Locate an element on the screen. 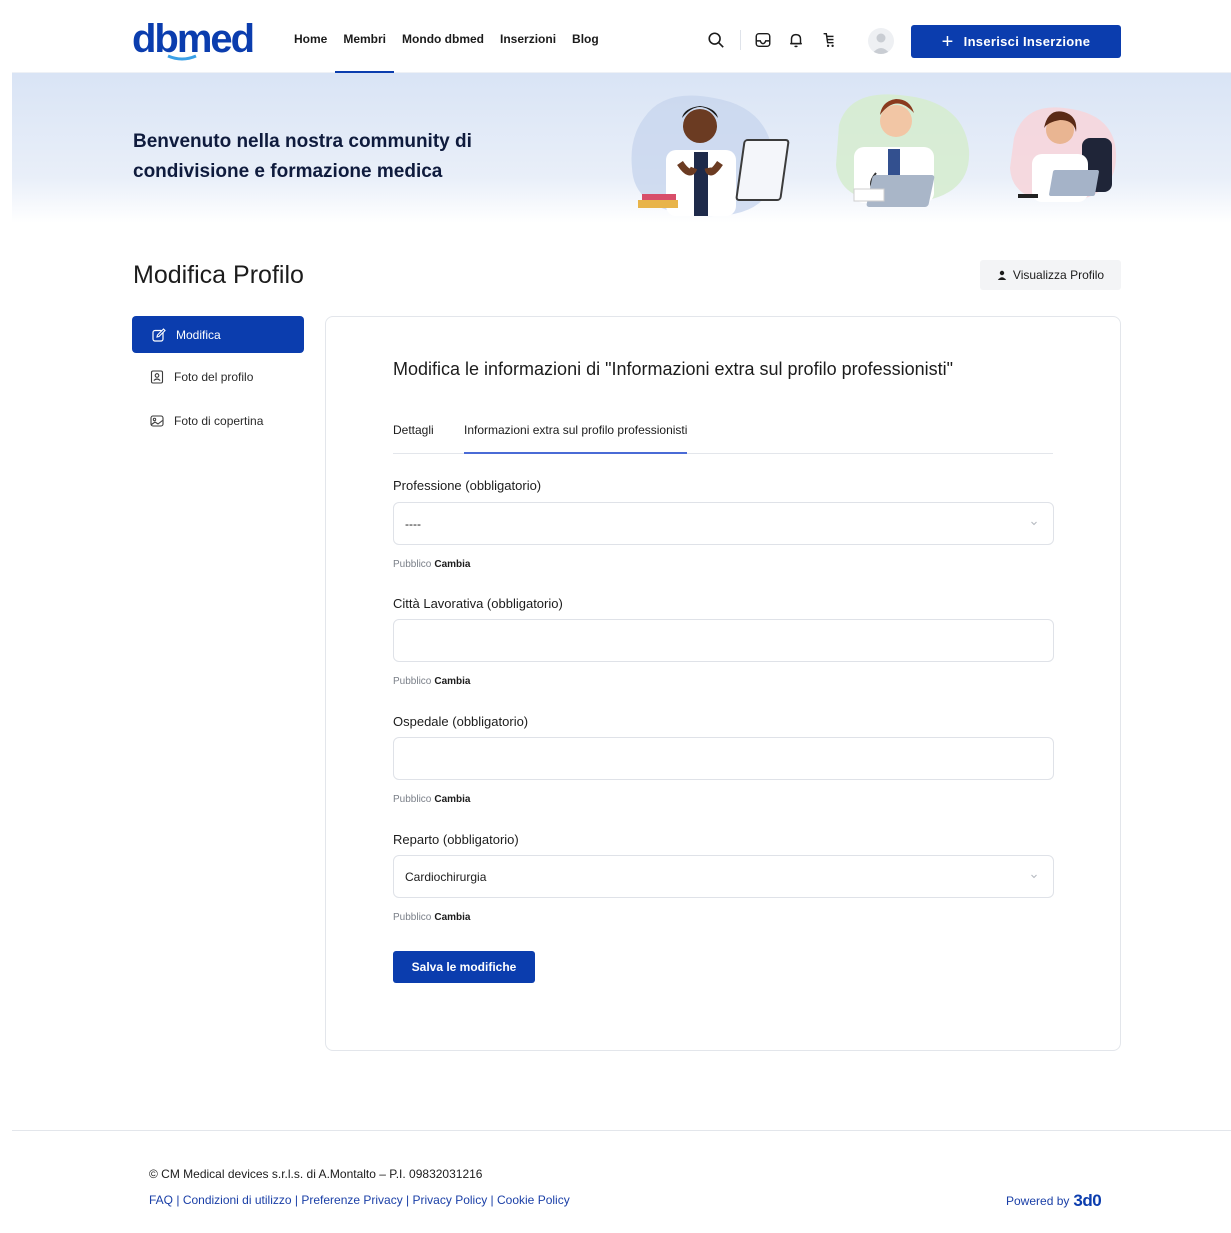 The image size is (1231, 1233). reparto-select: Cardiochirurgia is located at coordinates (723, 876).